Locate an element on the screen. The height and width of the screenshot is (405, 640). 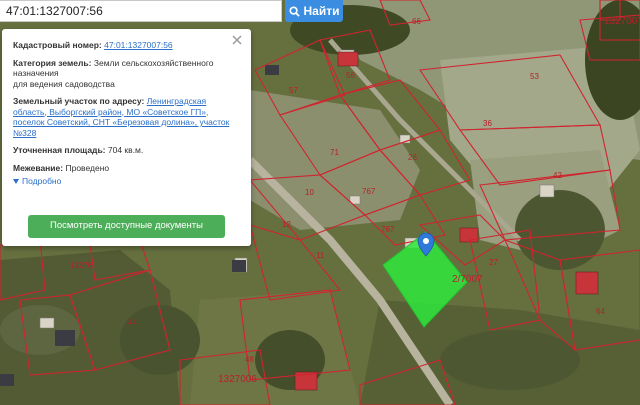
chevron-down-icon is located at coordinates (16, 181).